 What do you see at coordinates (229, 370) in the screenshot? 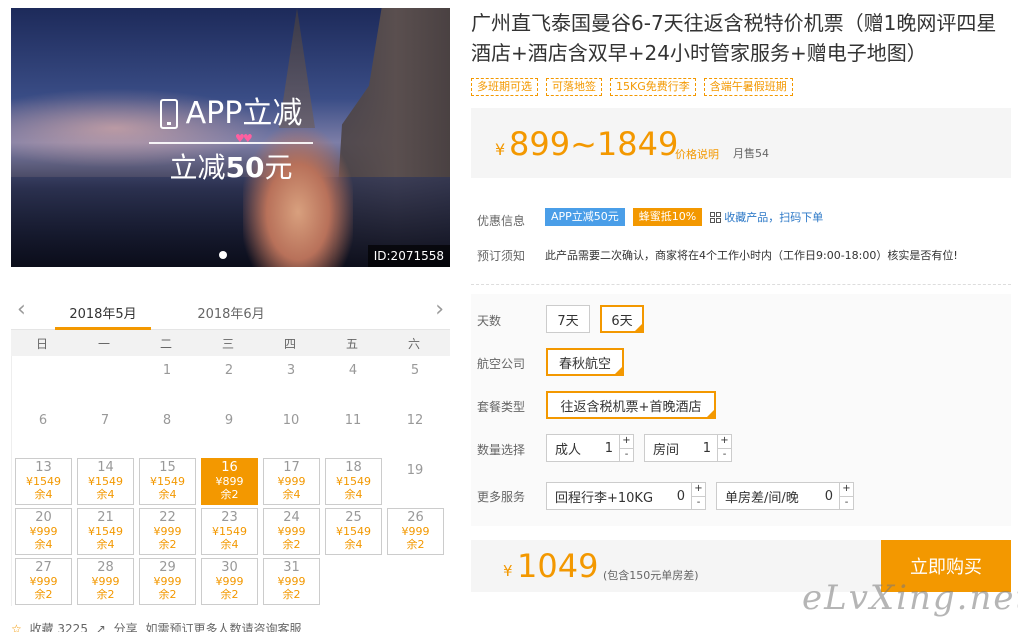
I see `calendar-day: 2` at bounding box center [229, 370].